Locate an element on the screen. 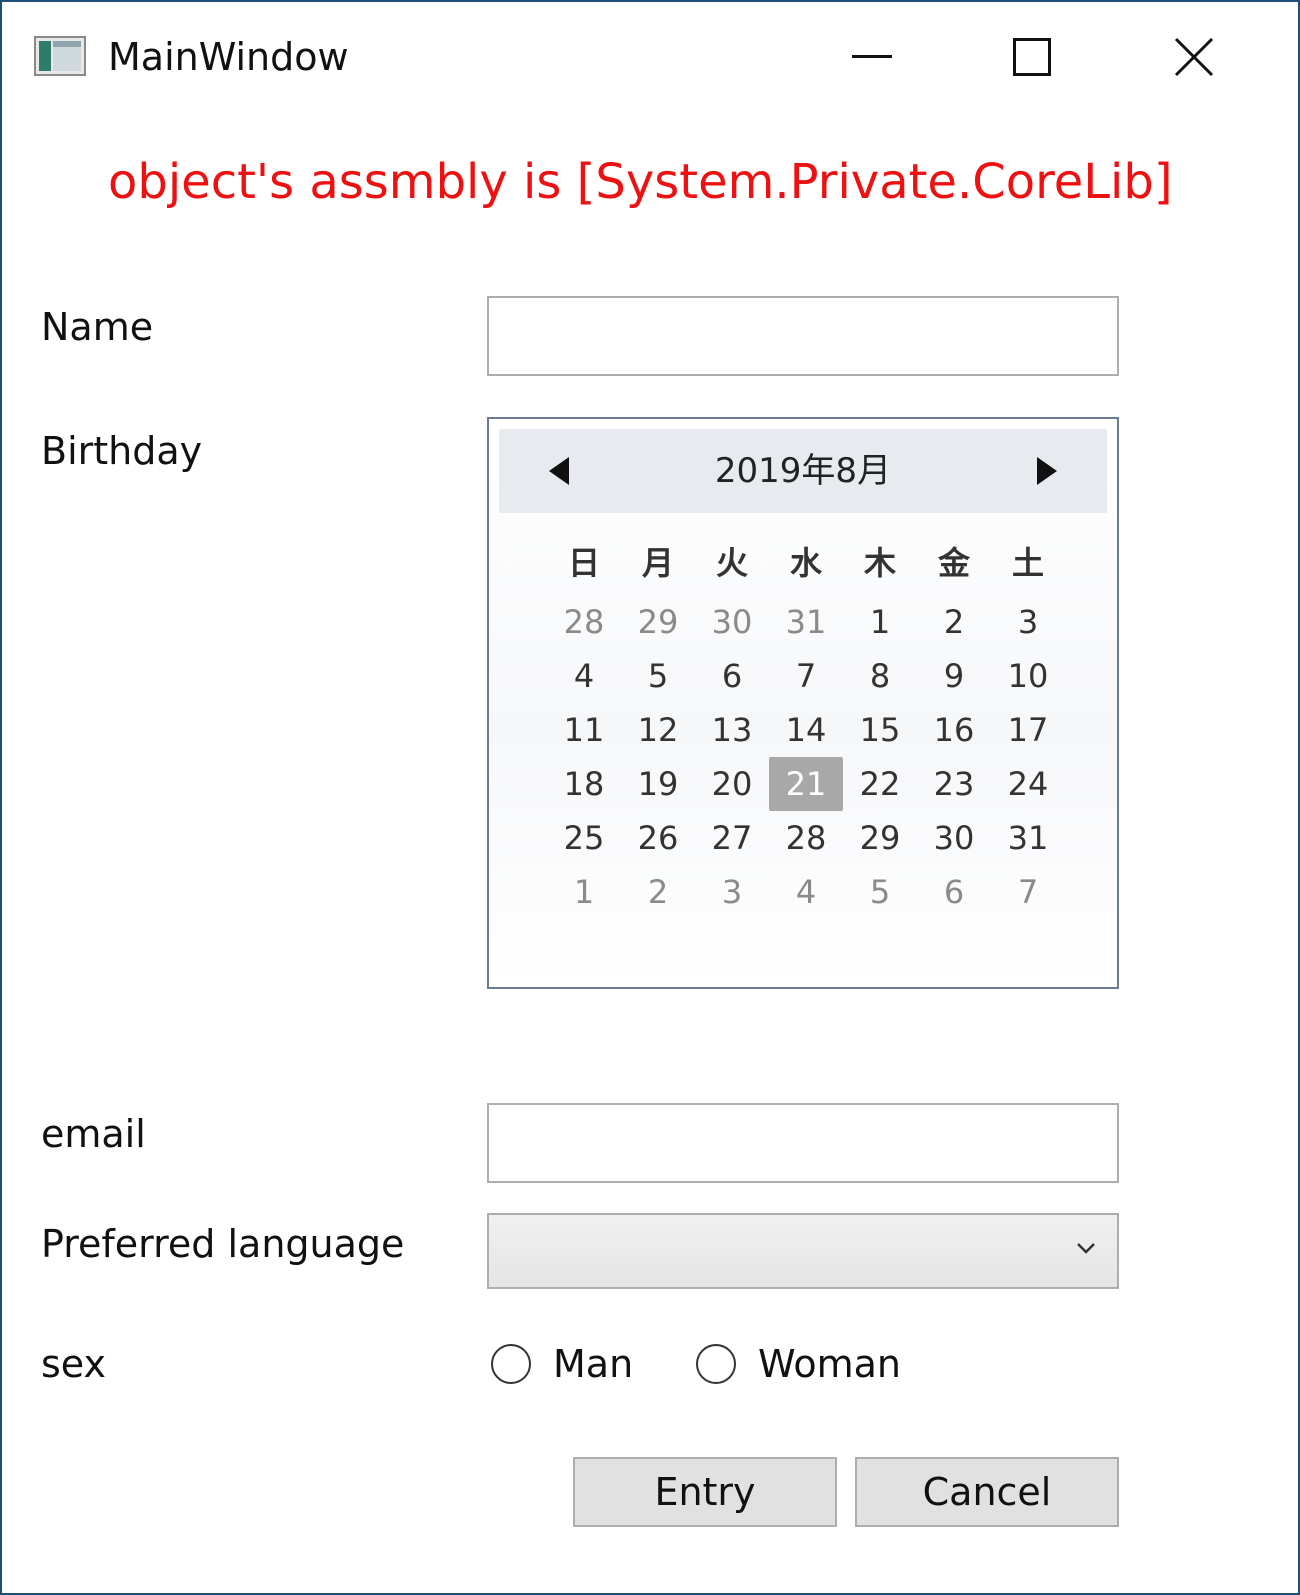 The image size is (1300, 1595). calendar-day: 27 is located at coordinates (732, 838).